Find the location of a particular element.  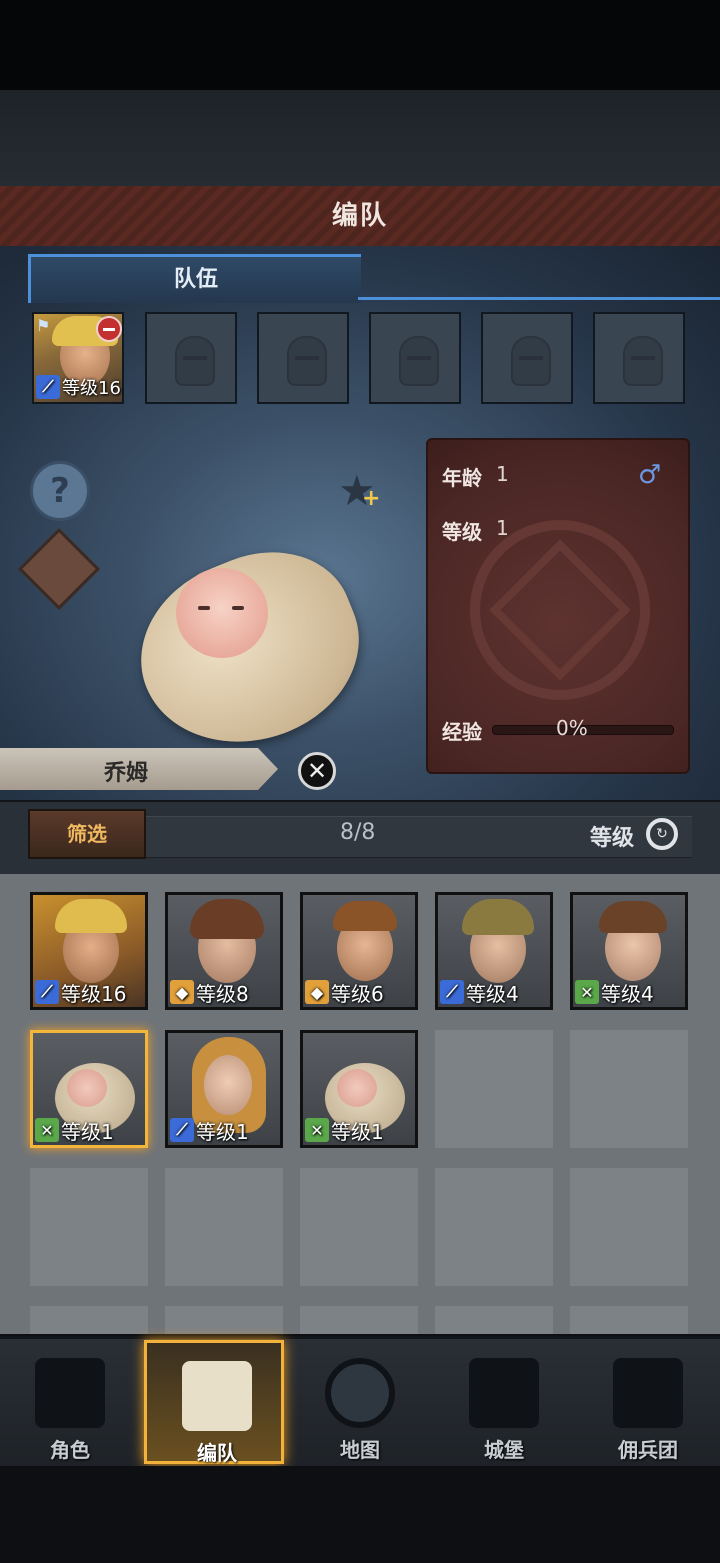

level-value: 1 is located at coordinates (502, 528).